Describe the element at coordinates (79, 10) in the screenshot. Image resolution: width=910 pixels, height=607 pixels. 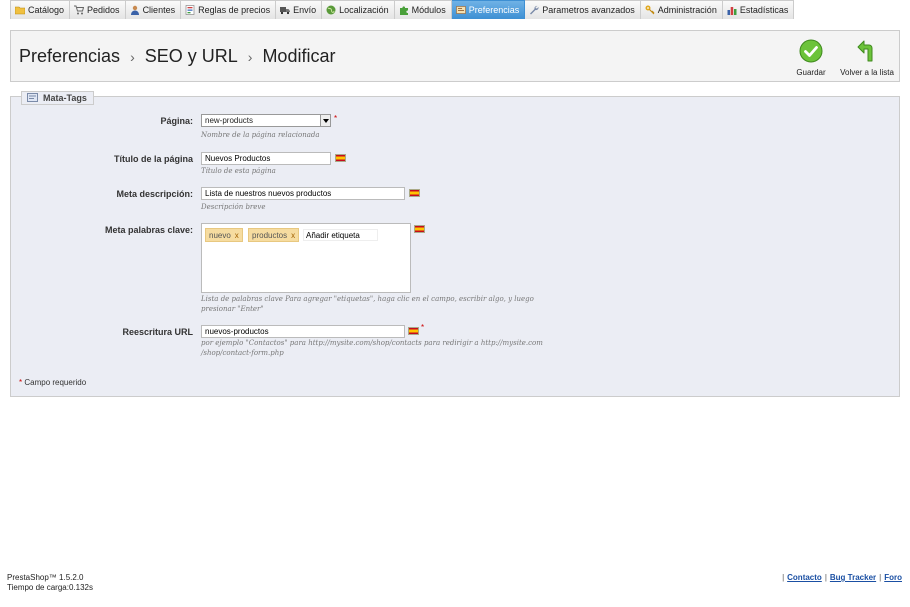
I see `cart-icon` at that location.